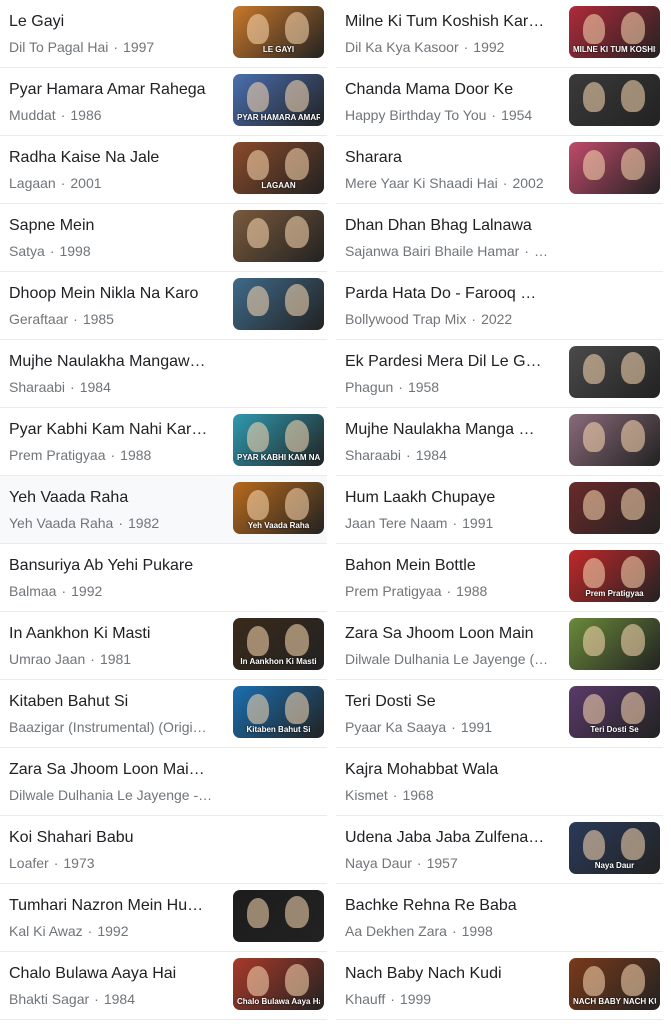 The image size is (671, 1026). What do you see at coordinates (109, 634) in the screenshot?
I see `song-title: In Aankhon Ki Masti` at bounding box center [109, 634].